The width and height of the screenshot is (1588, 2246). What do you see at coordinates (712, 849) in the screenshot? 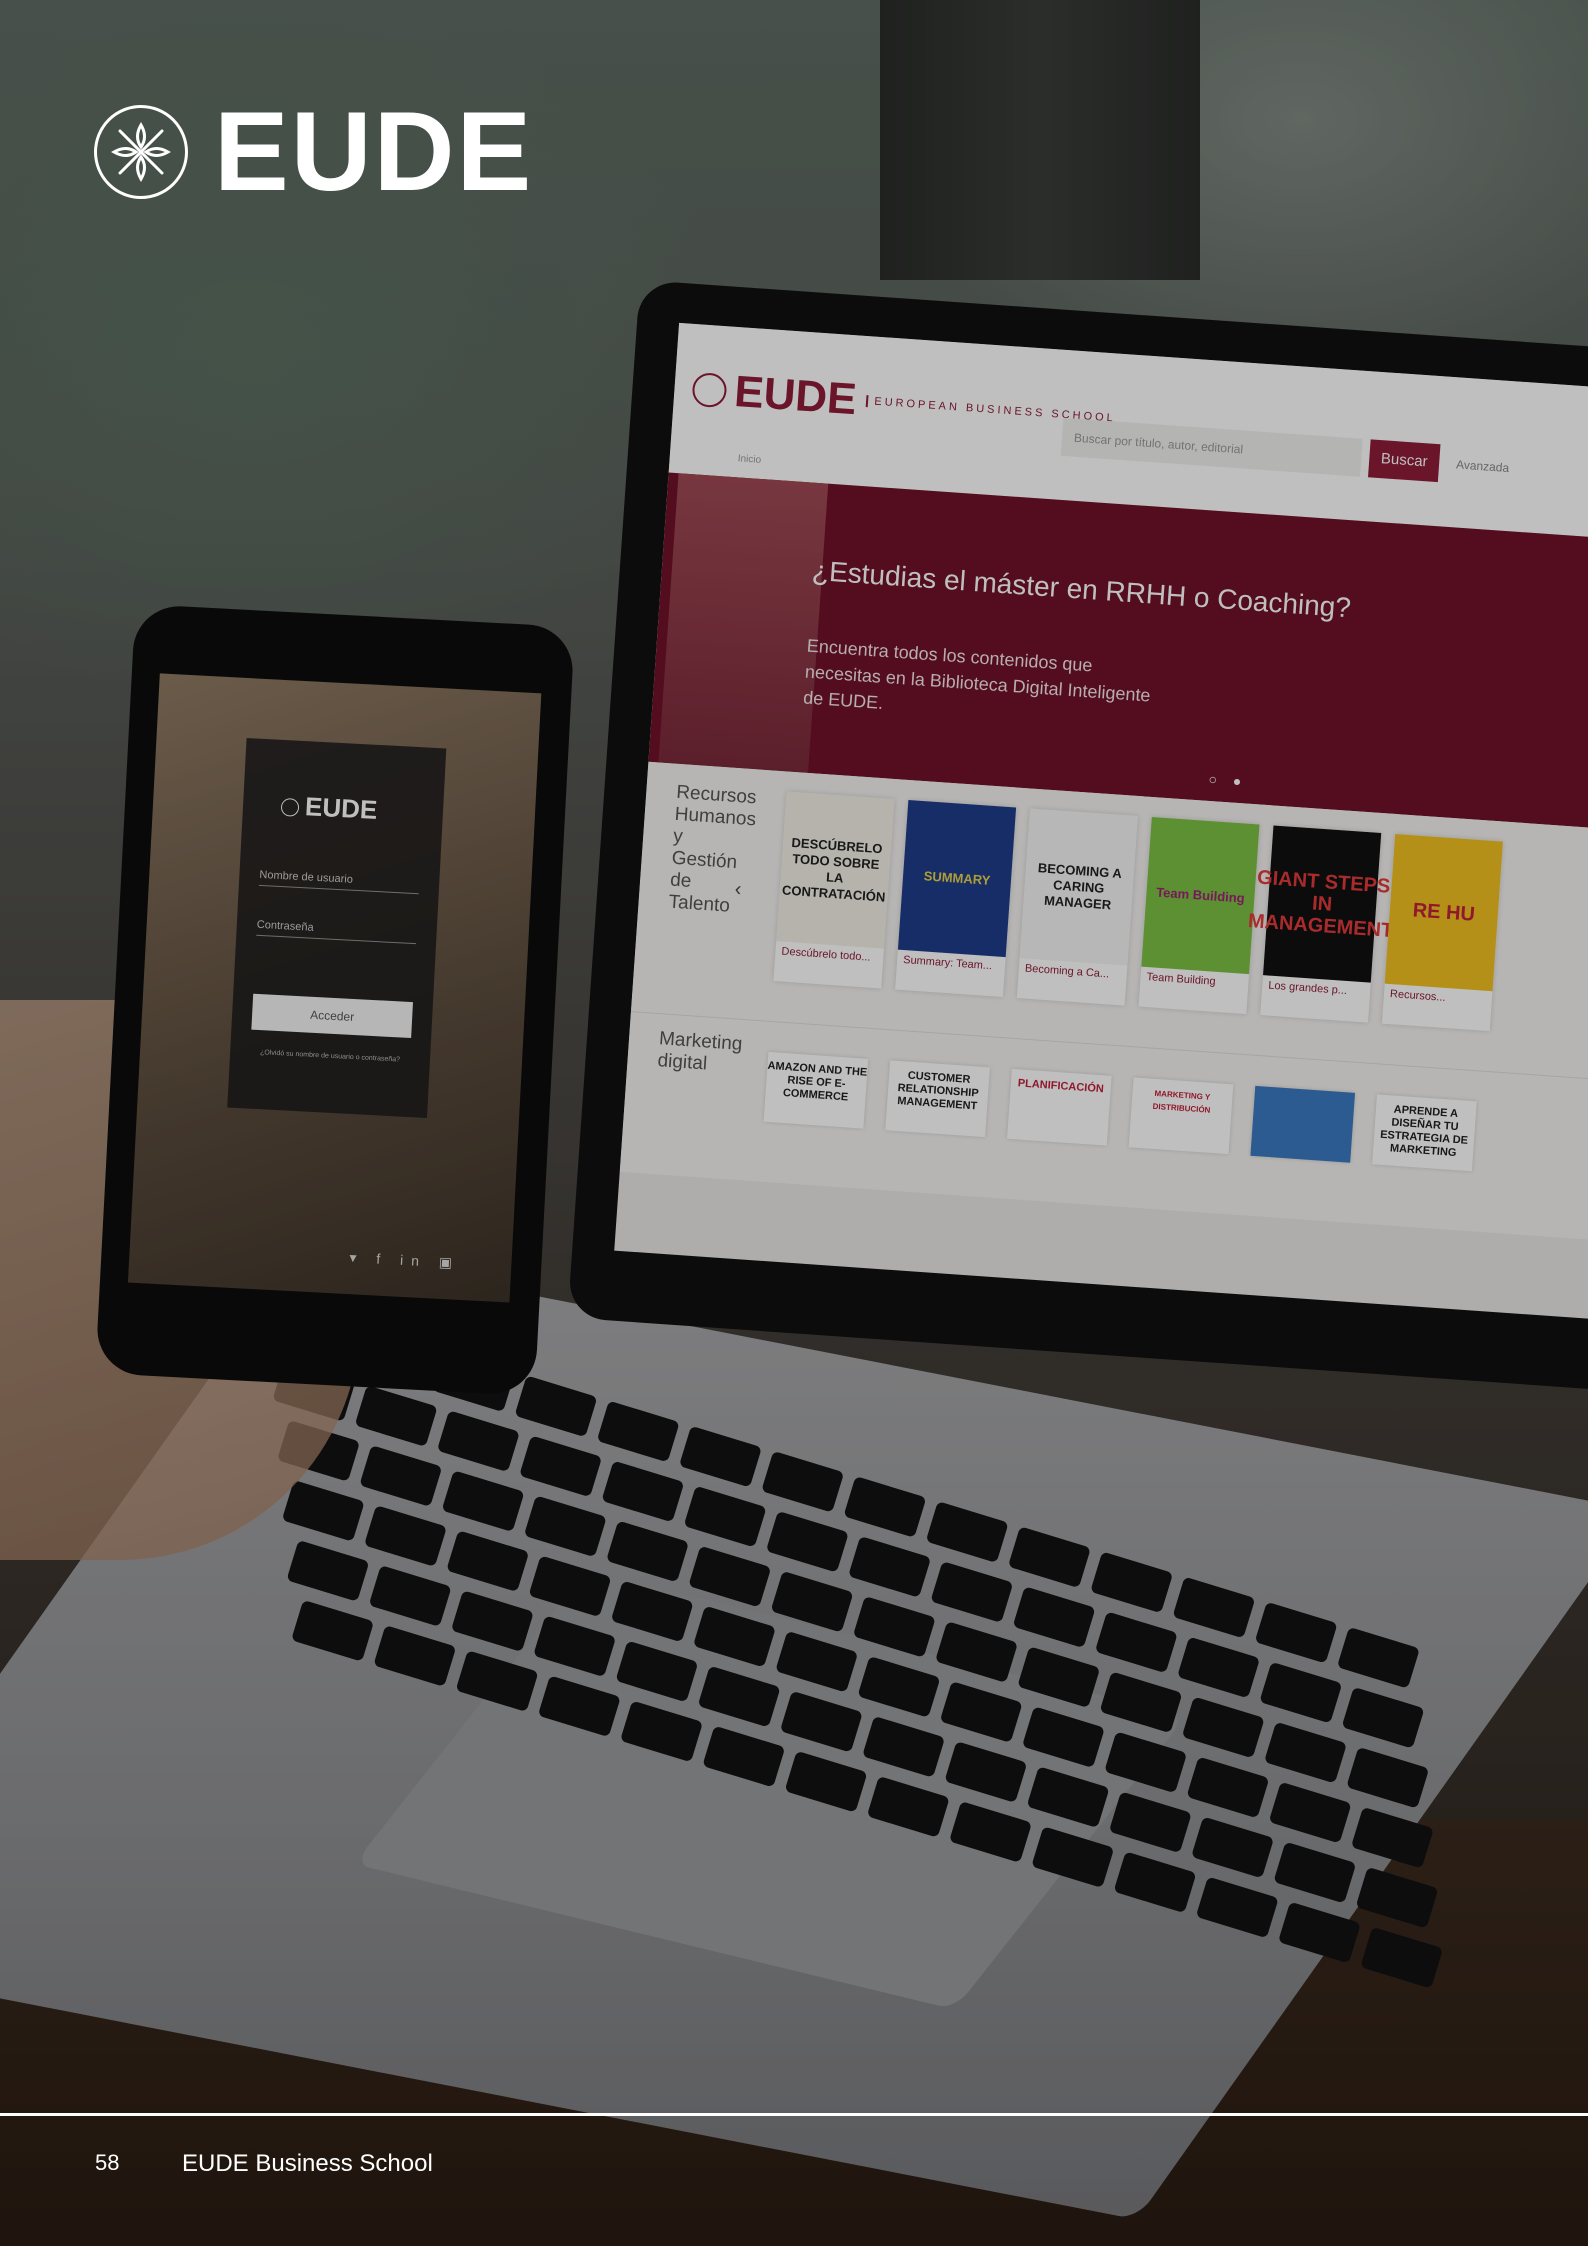
I see `shelf-label: Recursos Humanos y Gestión de Talento` at bounding box center [712, 849].